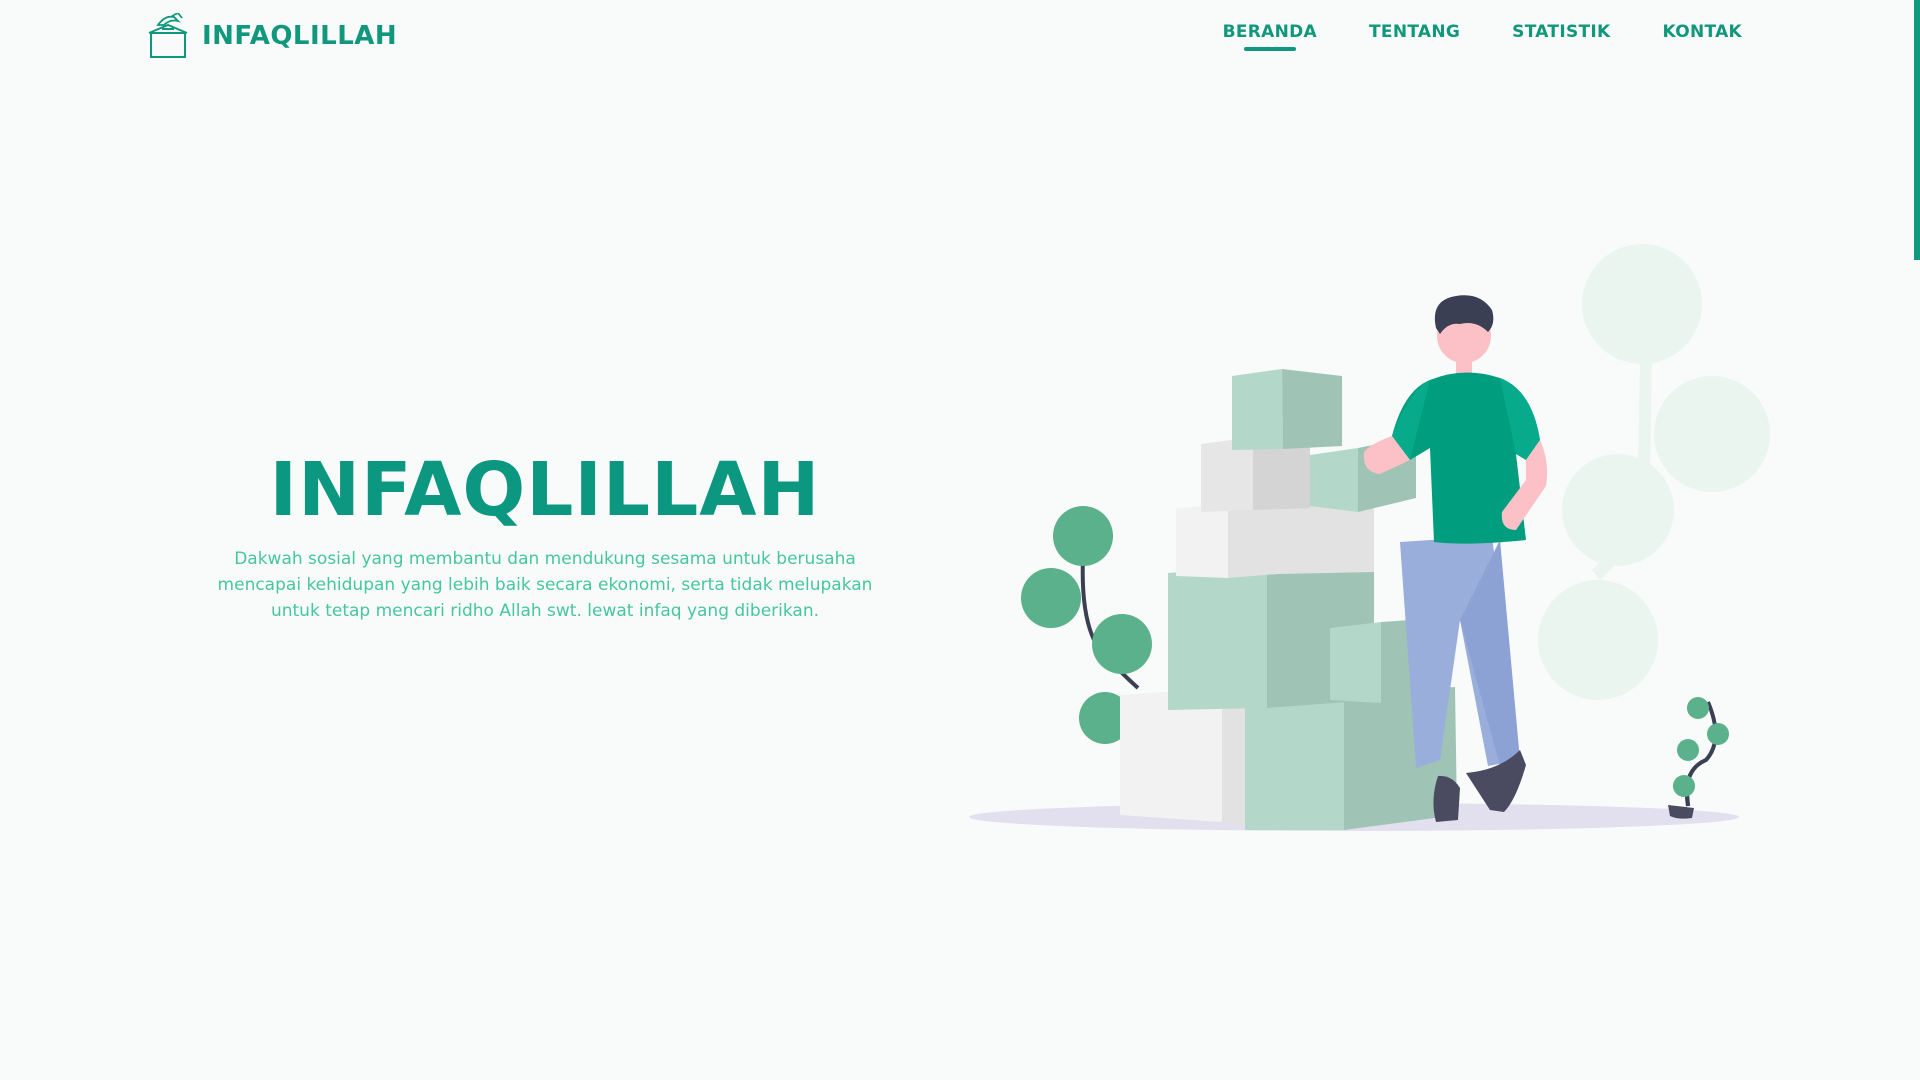 Image resolution: width=1920 pixels, height=1080 pixels. Describe the element at coordinates (1270, 36) in the screenshot. I see `nav-beranda: BERANDA` at that location.